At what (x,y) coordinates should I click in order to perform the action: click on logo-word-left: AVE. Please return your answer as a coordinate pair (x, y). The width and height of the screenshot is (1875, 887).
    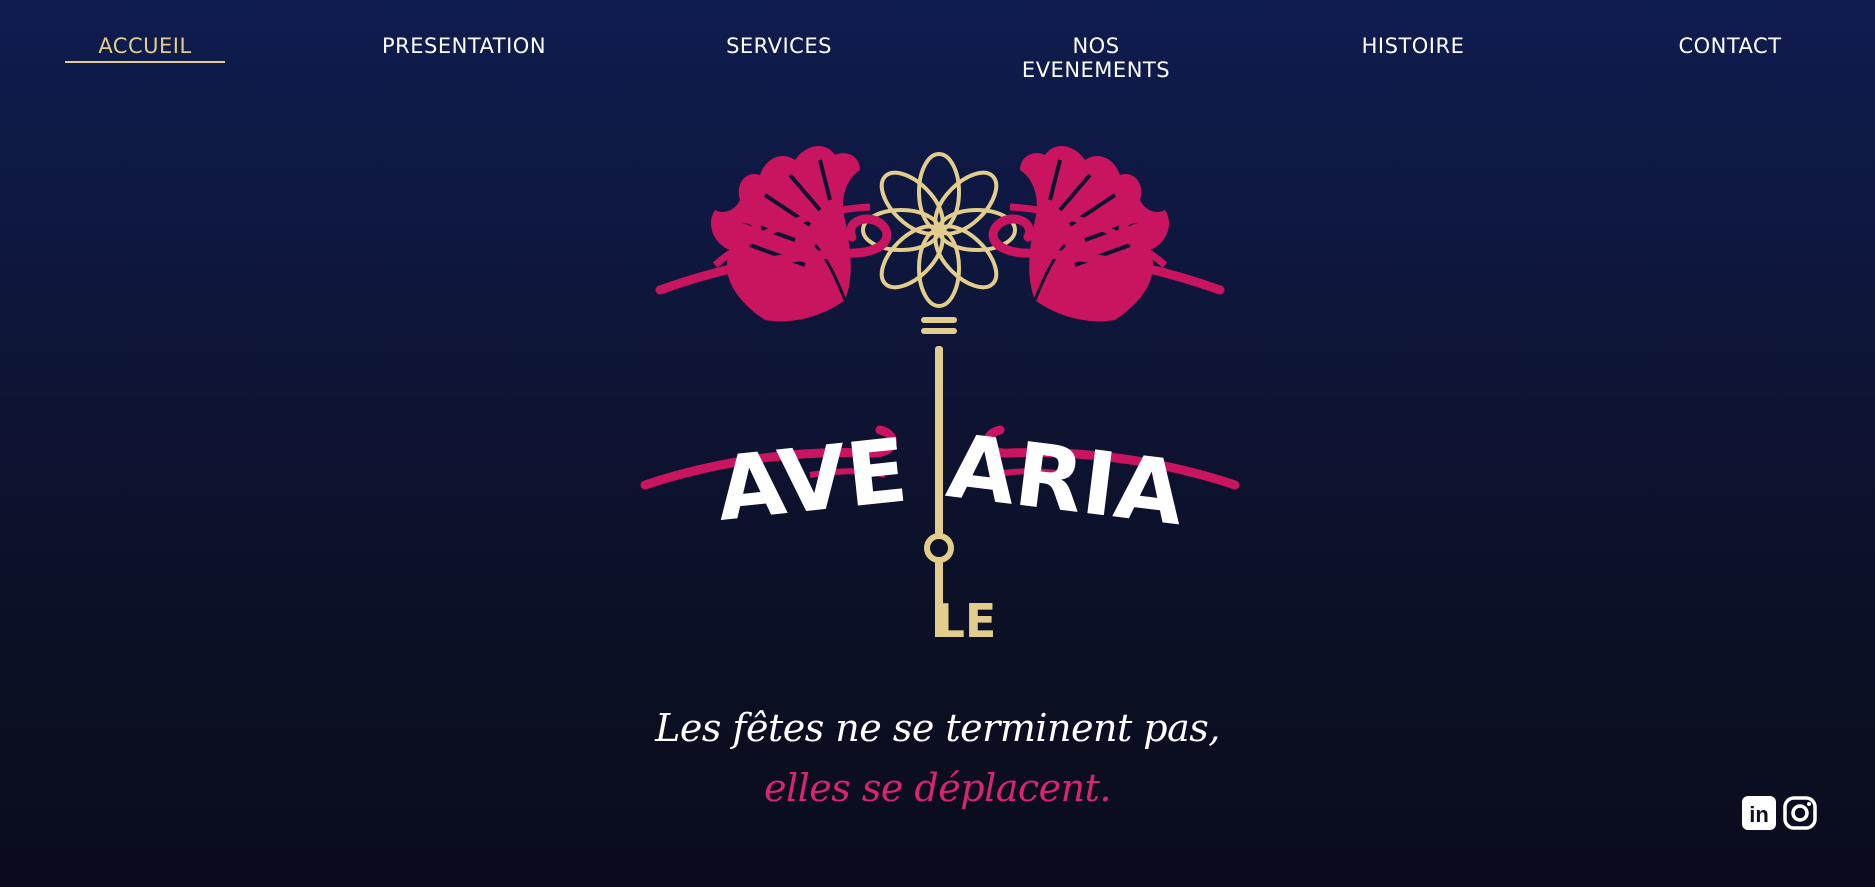
    Looking at the image, I should click on (812, 480).